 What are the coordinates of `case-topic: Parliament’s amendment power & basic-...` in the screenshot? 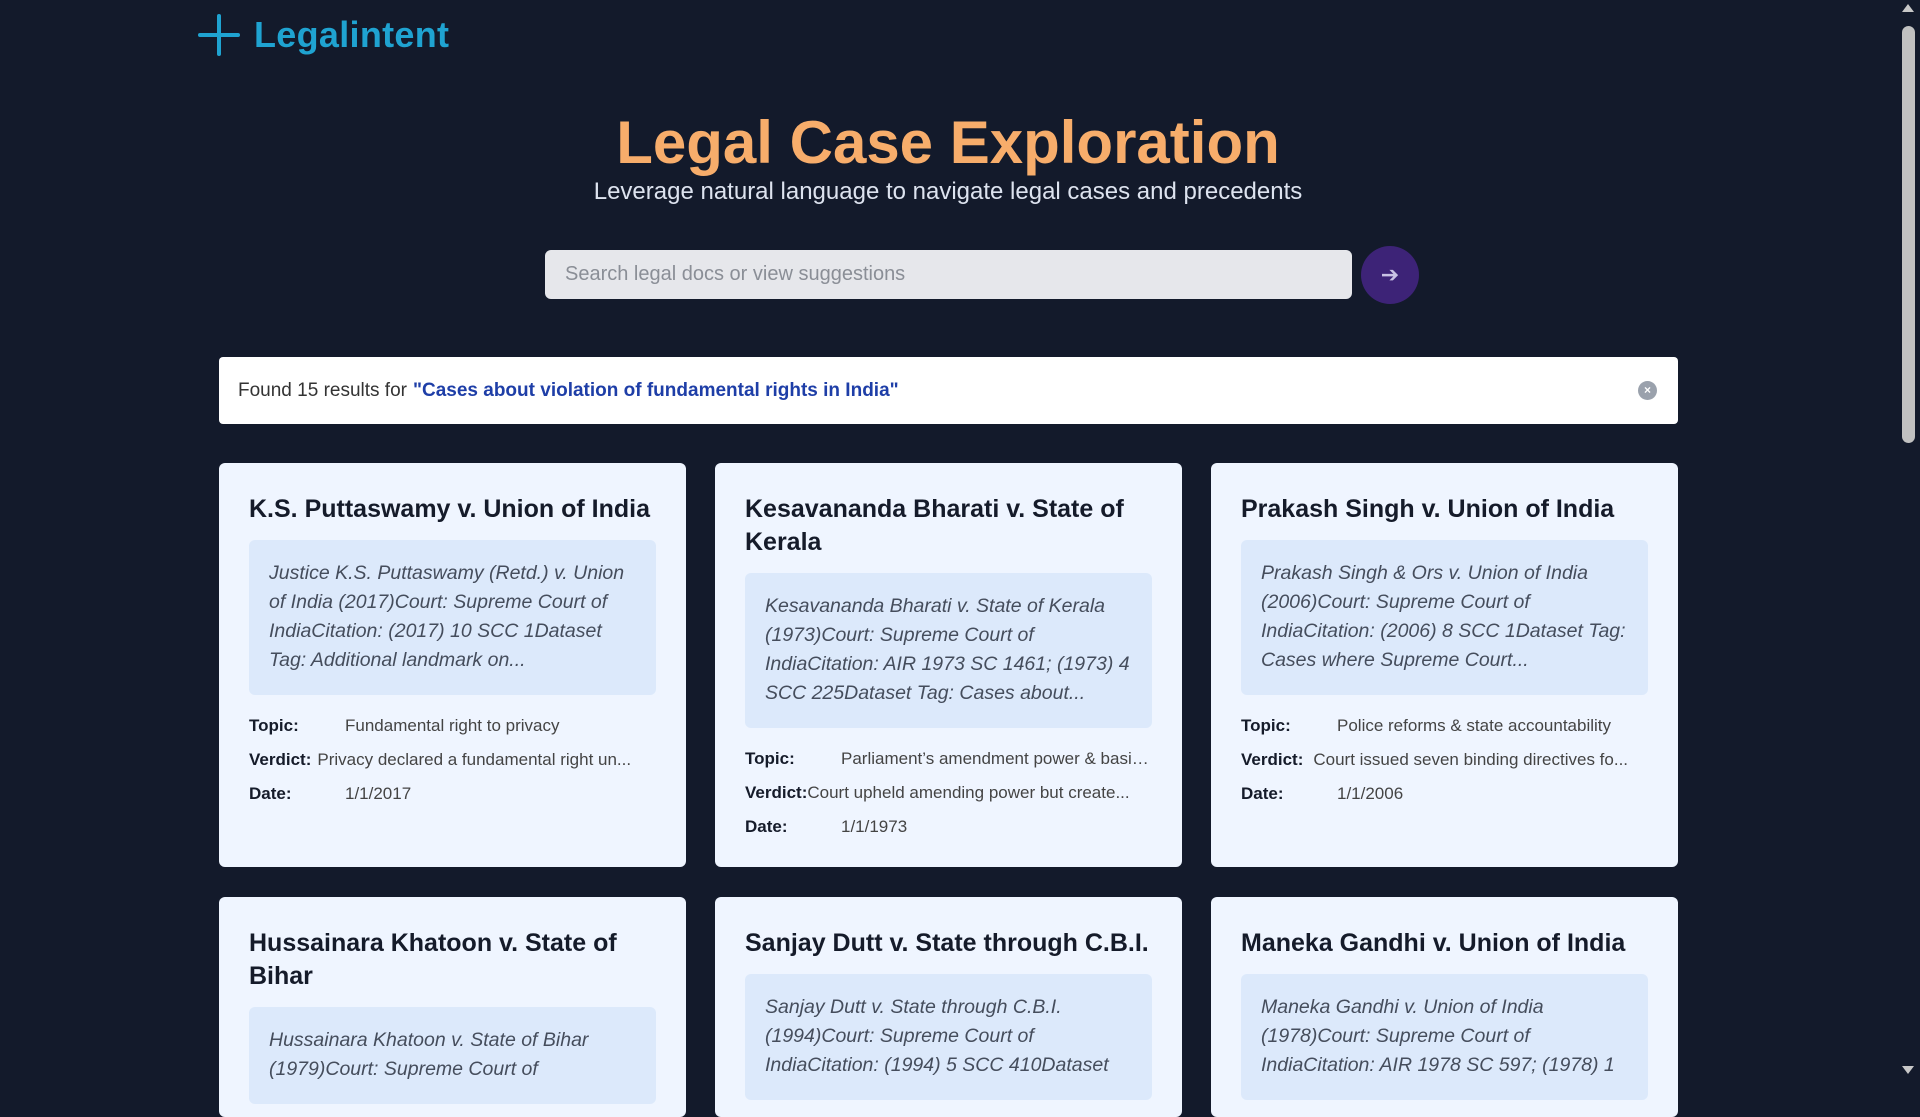 It's located at (996, 758).